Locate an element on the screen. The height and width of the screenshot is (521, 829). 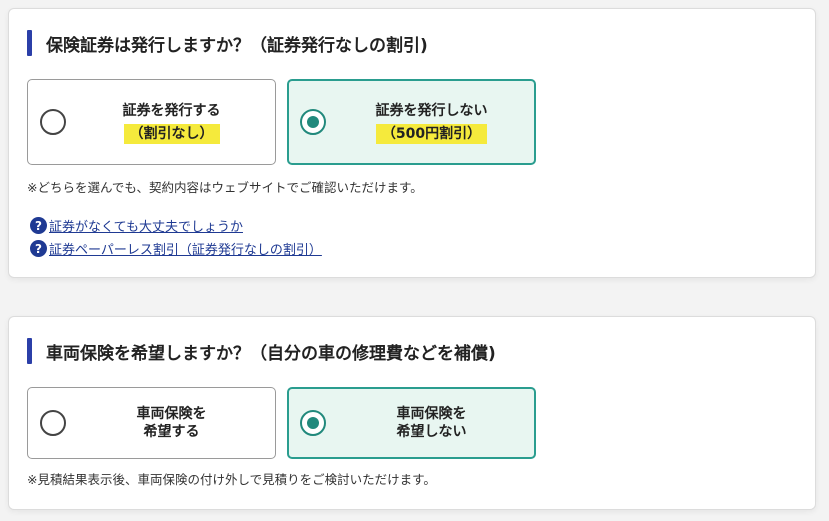
certificate-note: ※どちらを選んでも、契約内容はウェブサイトでご確認いただけます。 is located at coordinates (225, 187).